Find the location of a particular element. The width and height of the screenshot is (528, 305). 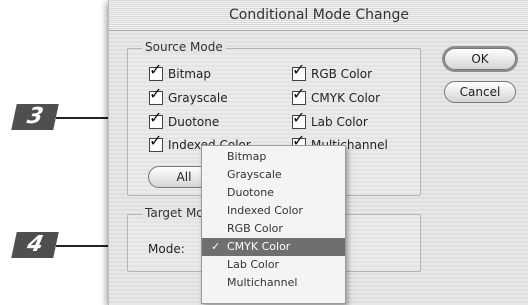

menu-item-rgb-color: RGB Color is located at coordinates (273, 229).